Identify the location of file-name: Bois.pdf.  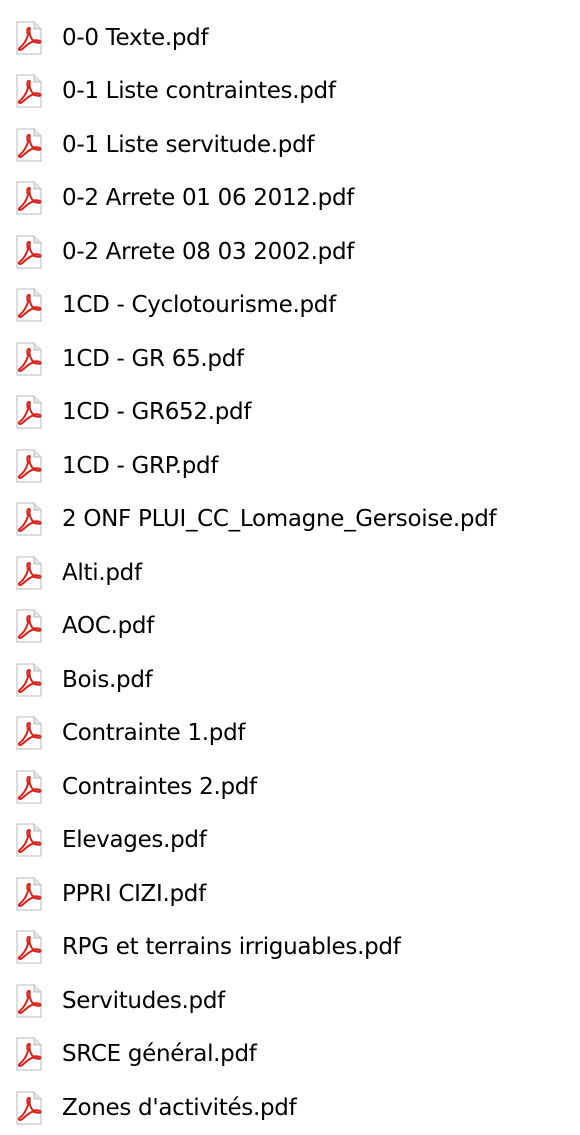
(107, 679).